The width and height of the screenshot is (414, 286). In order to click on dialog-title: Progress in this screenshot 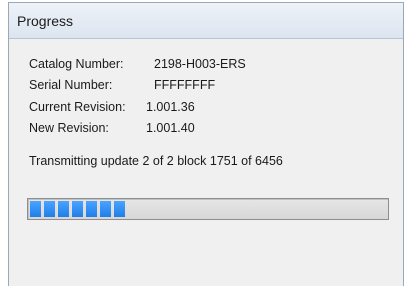, I will do `click(206, 21)`.